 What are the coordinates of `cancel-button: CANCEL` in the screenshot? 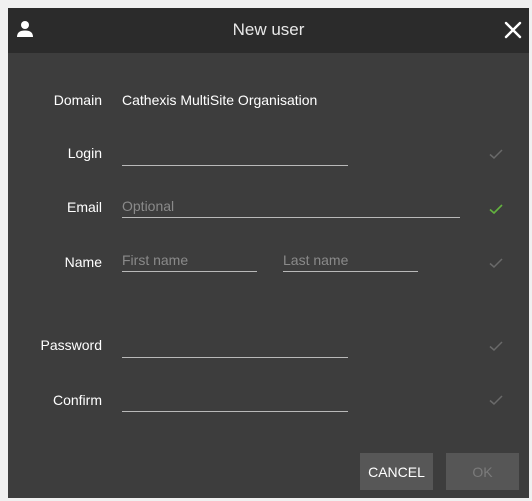 It's located at (396, 471).